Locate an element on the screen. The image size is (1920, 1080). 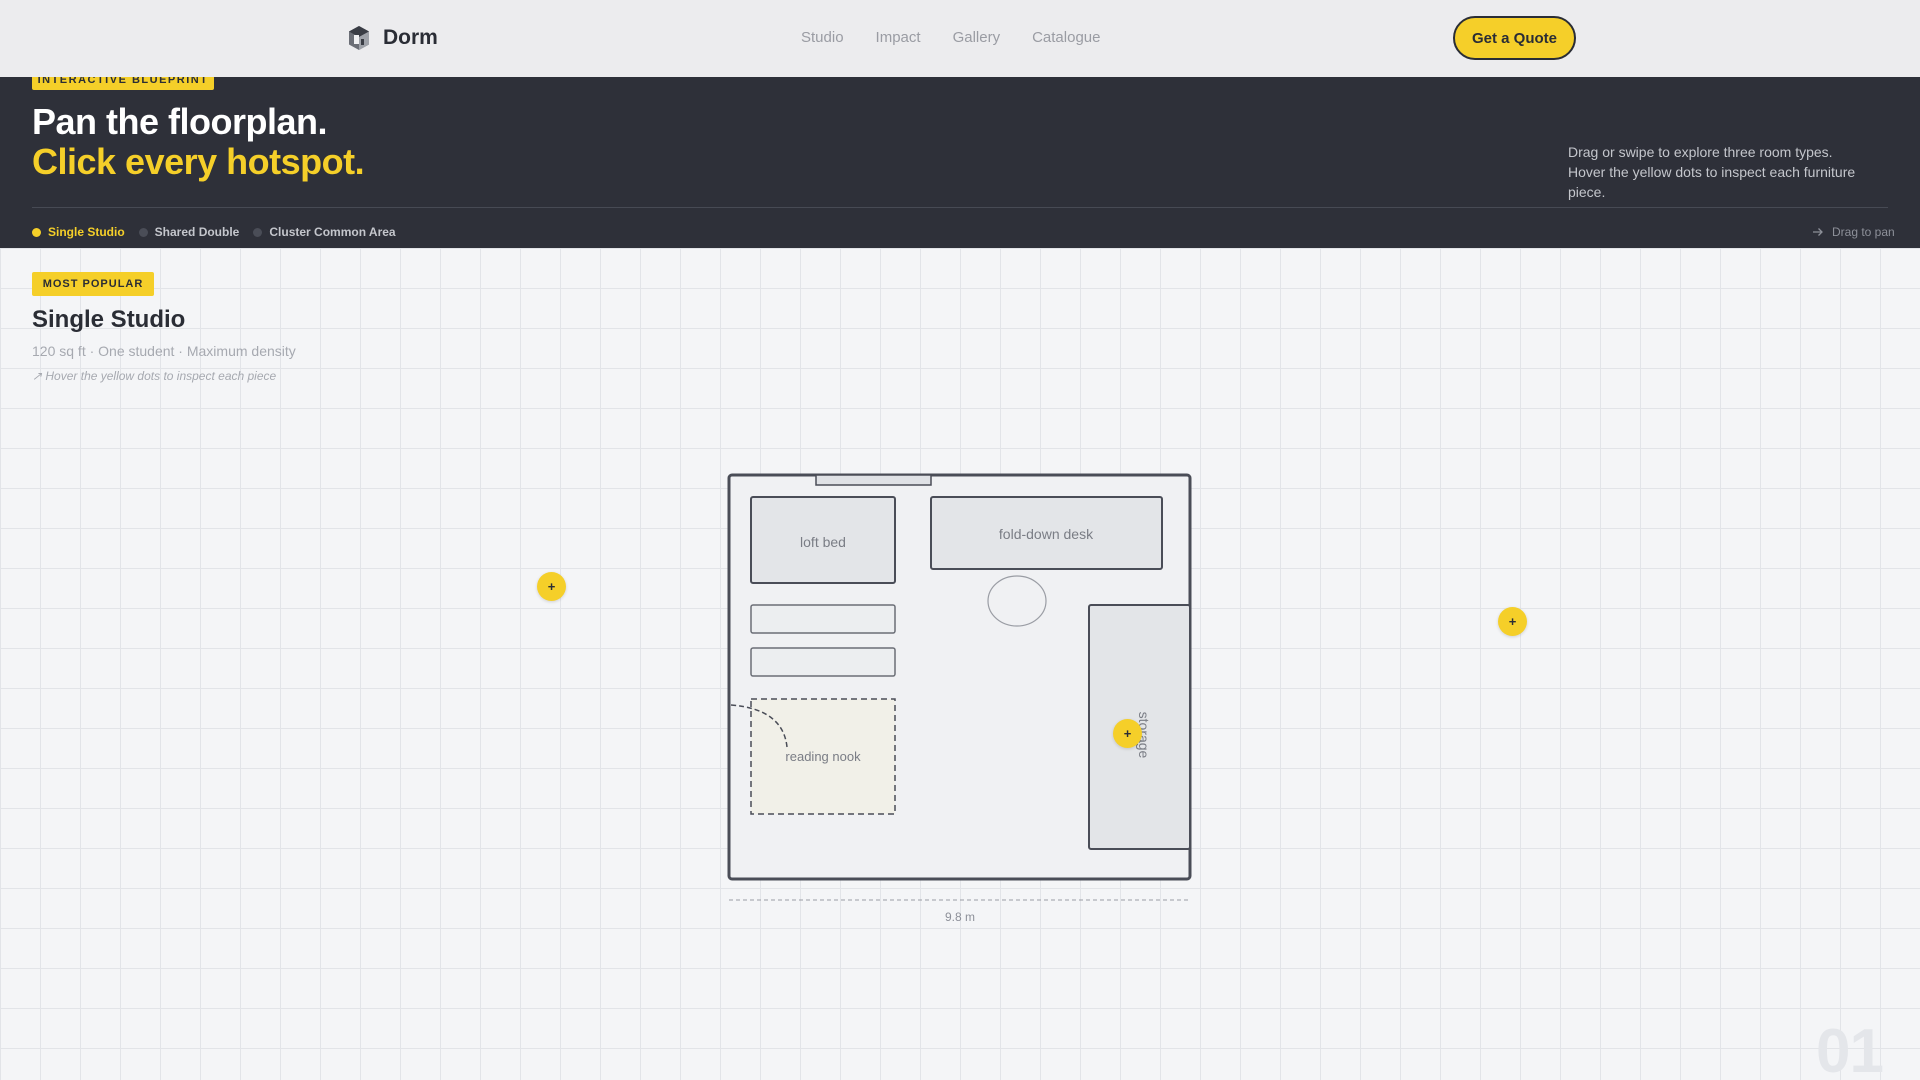
loft-bed-label: loft bed is located at coordinates (823, 542).